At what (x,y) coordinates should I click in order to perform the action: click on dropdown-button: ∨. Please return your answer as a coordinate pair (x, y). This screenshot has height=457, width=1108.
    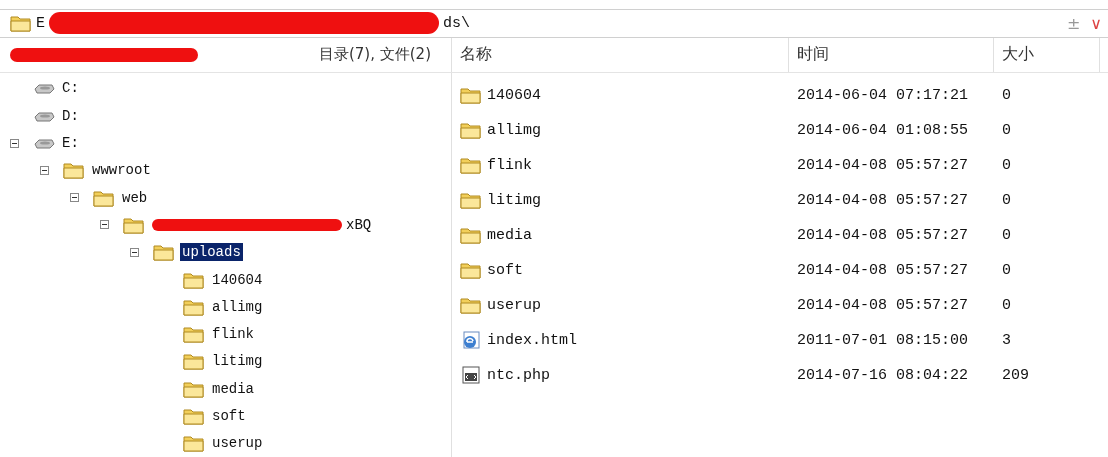
    Looking at the image, I should click on (1096, 23).